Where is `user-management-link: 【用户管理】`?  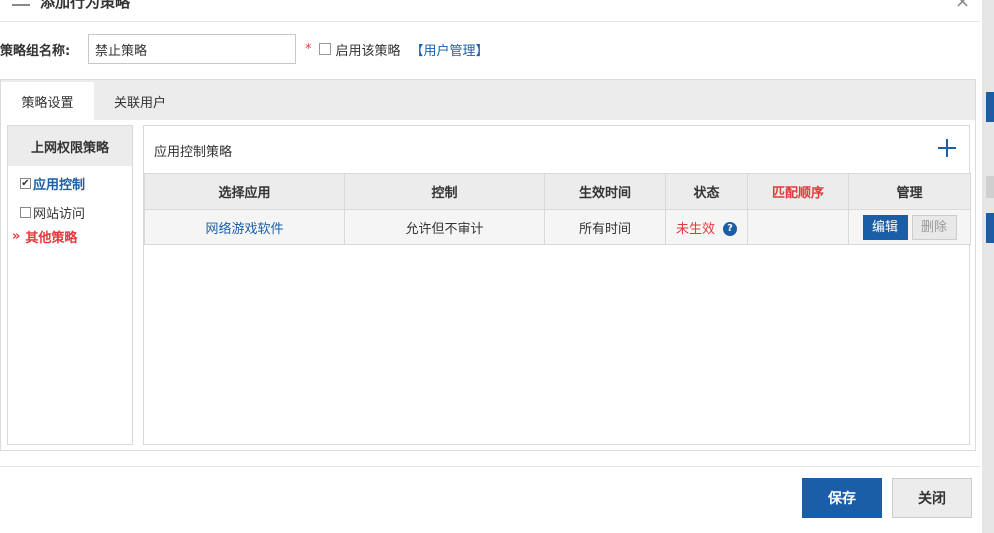 user-management-link: 【用户管理】 is located at coordinates (450, 49).